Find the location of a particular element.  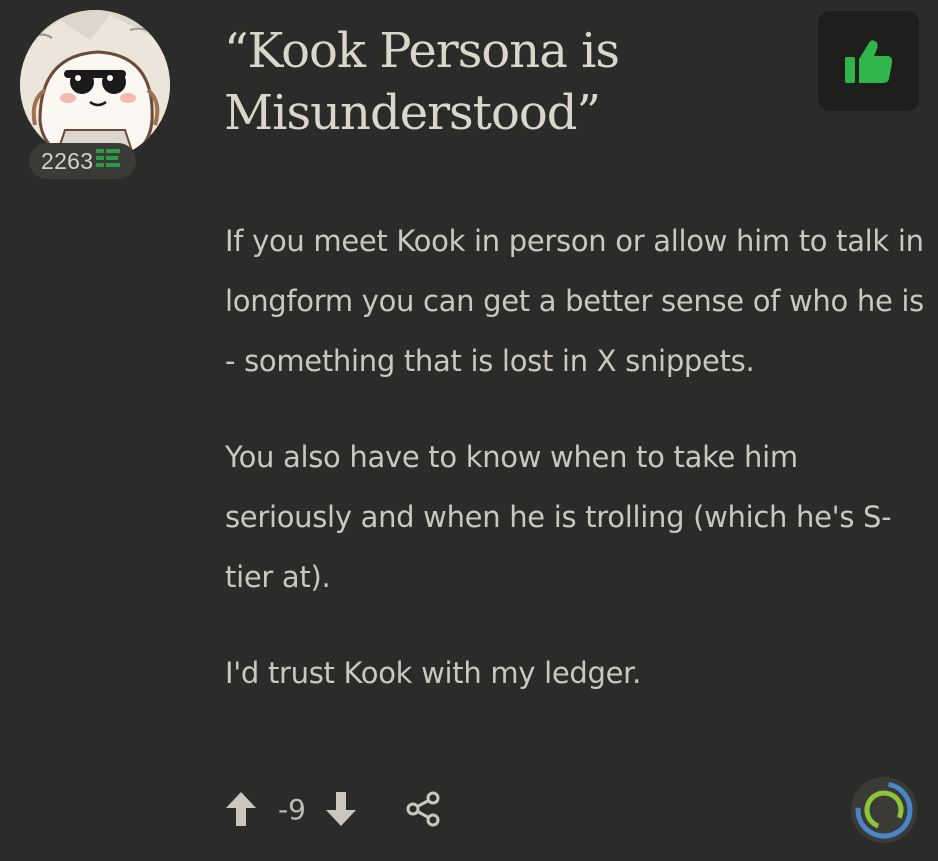

progress-ring-icon is located at coordinates (884, 810).